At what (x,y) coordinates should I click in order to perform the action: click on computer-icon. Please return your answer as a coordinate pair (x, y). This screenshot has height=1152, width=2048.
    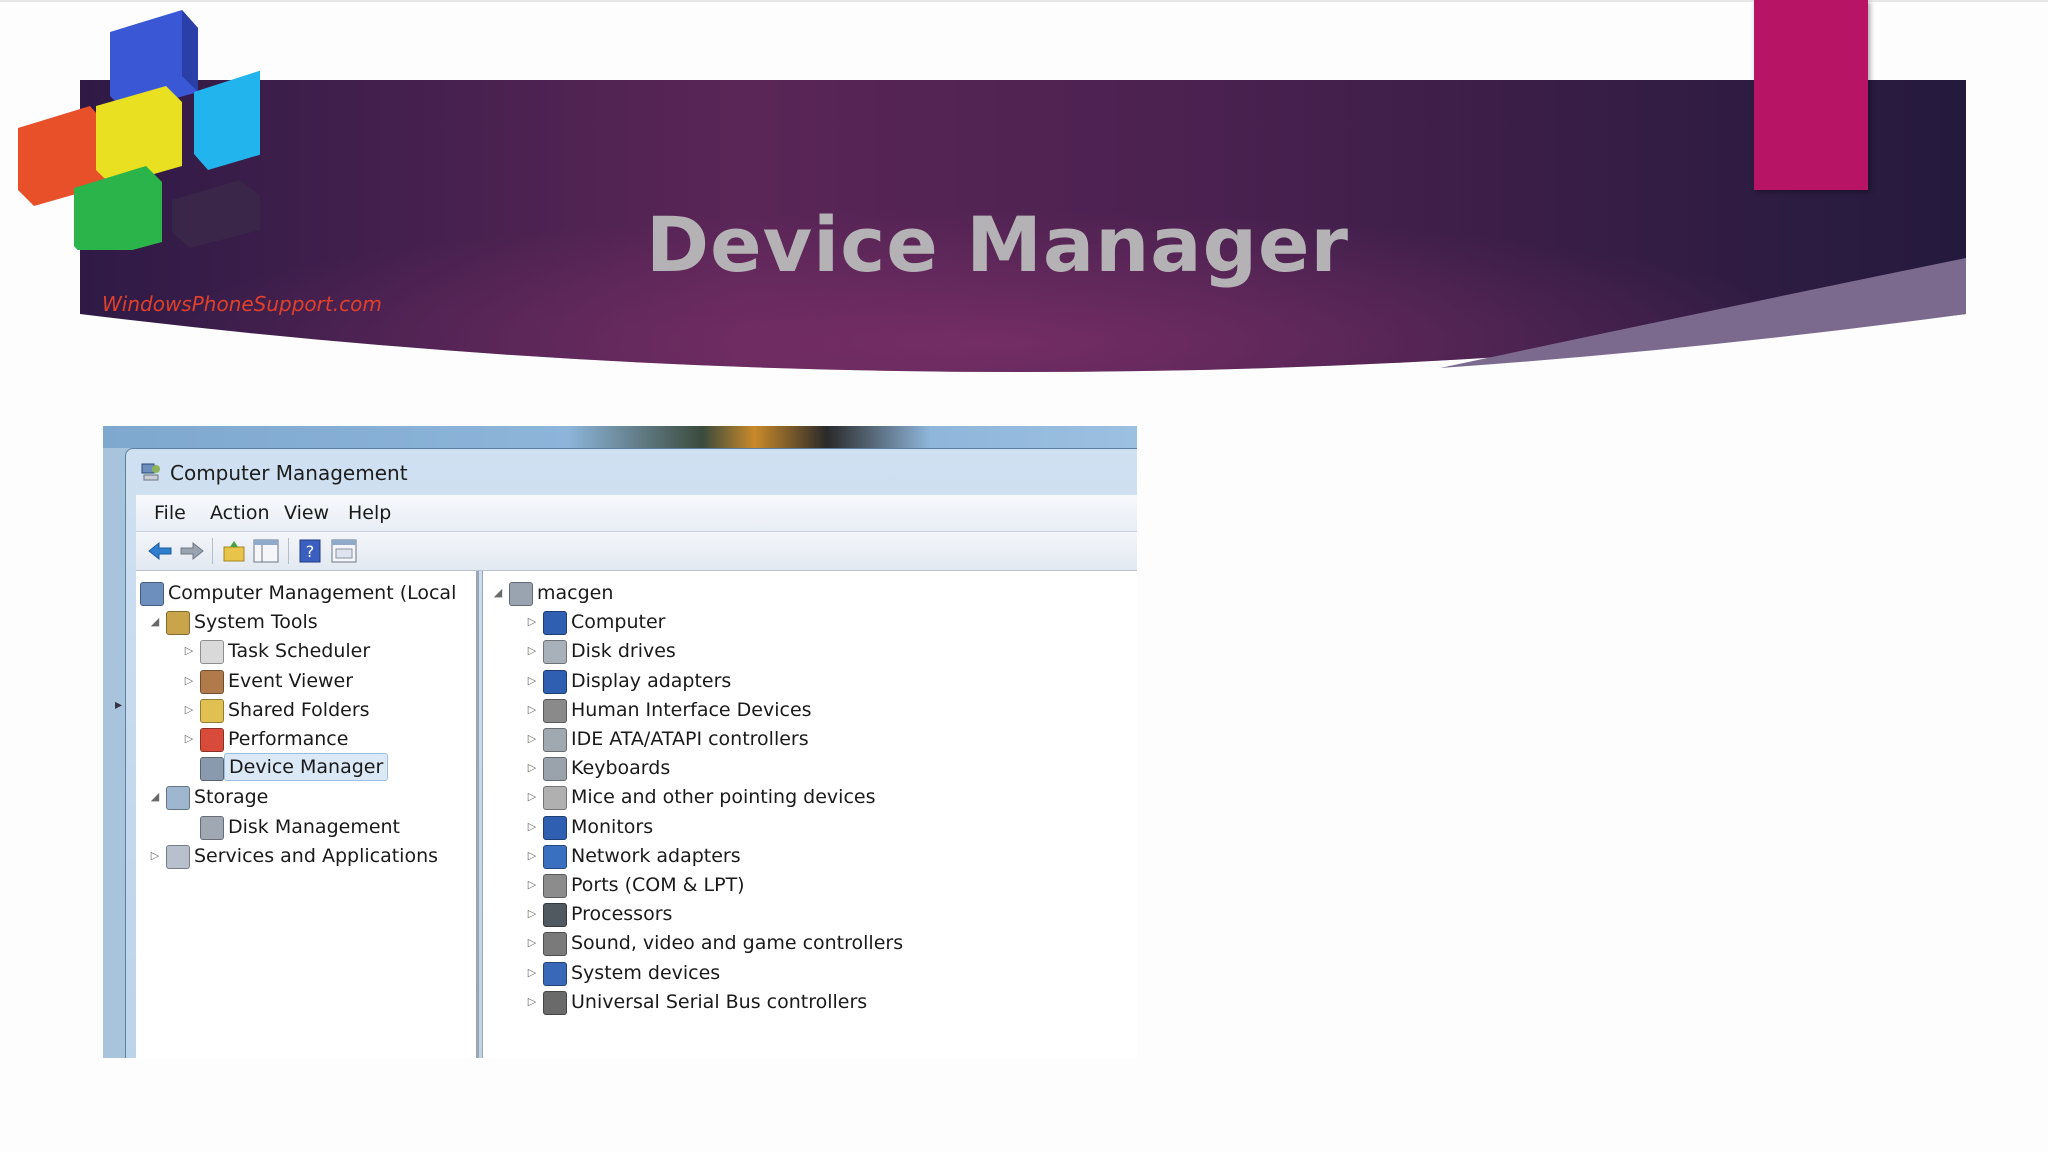
    Looking at the image, I should click on (521, 594).